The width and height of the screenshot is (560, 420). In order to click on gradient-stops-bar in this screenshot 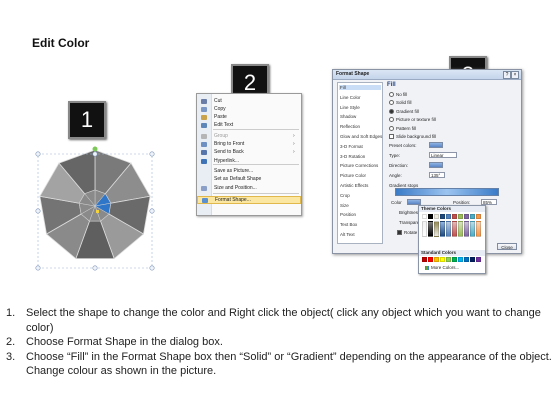, I will do `click(447, 192)`.